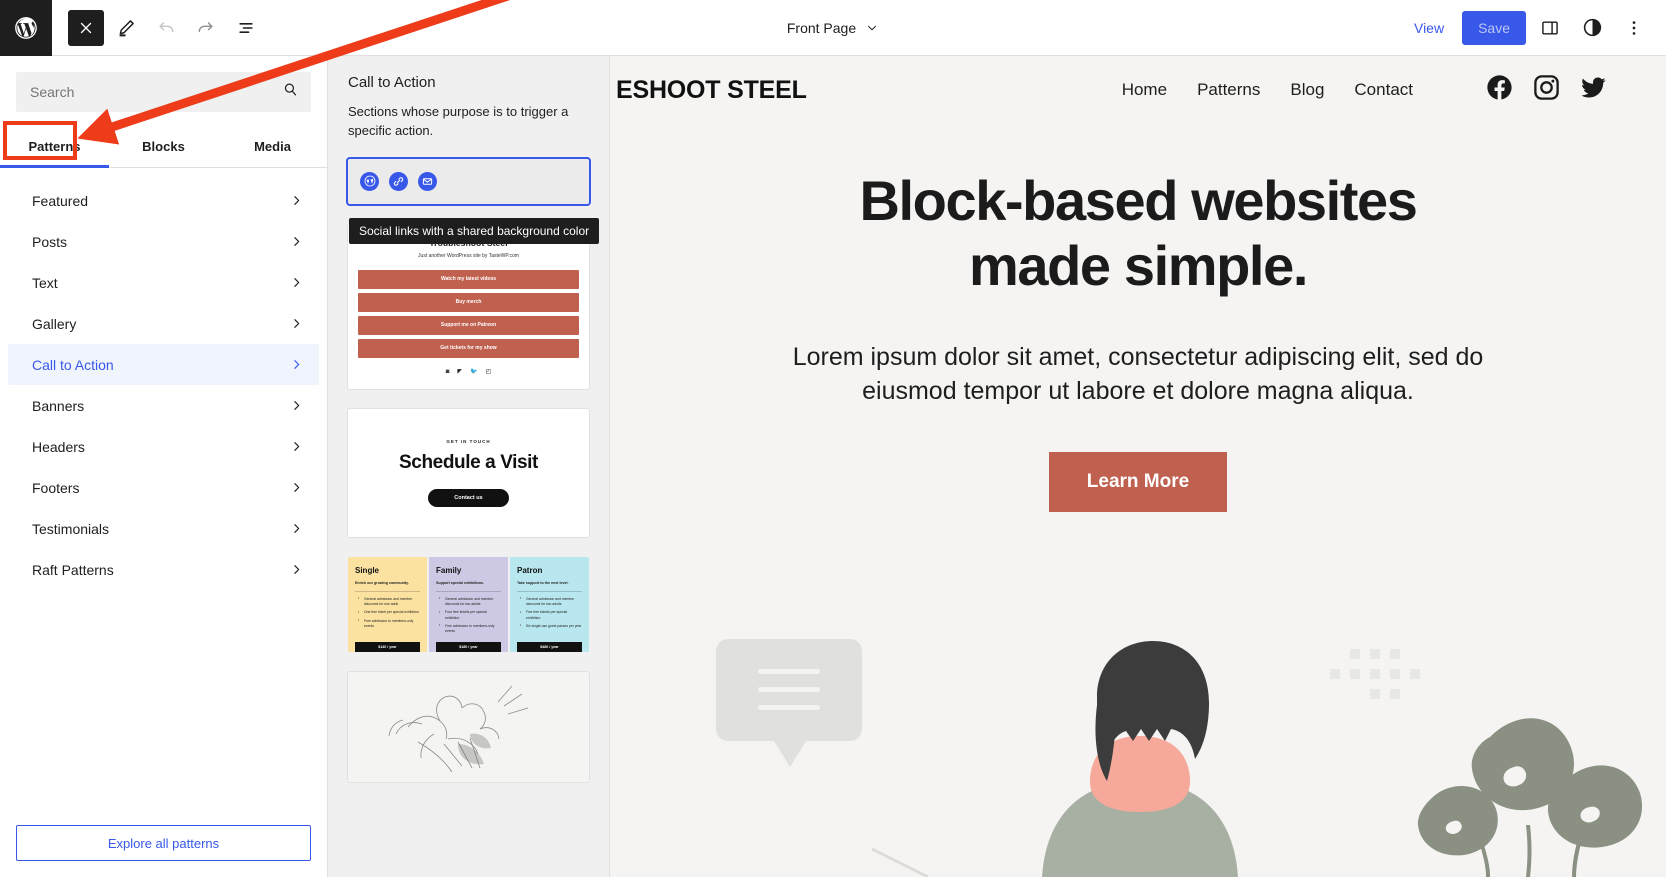 This screenshot has width=1666, height=877. I want to click on pattern-card-schedule-visit: GET IN TOUCH Schedule a Visit Contact us, so click(468, 472).